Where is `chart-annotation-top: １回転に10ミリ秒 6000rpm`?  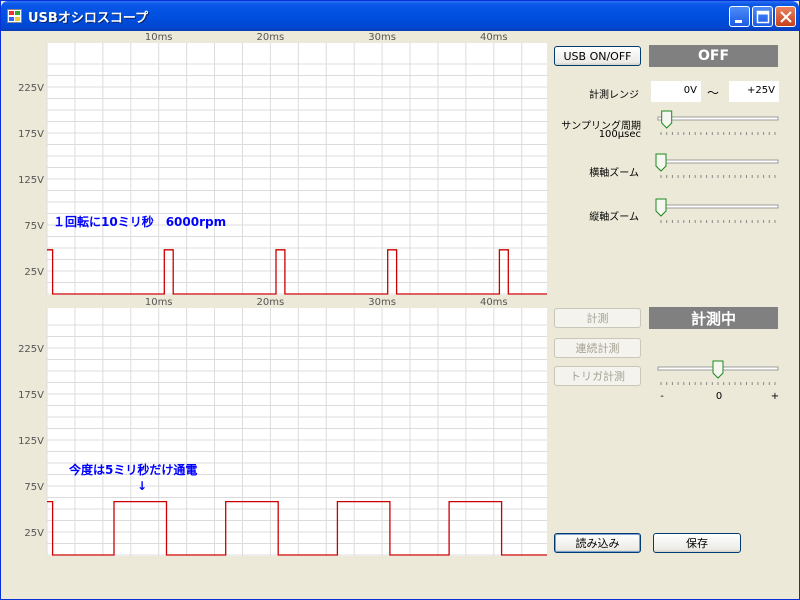
chart-annotation-top: １回転に10ミリ秒 6000rpm is located at coordinates (140, 222).